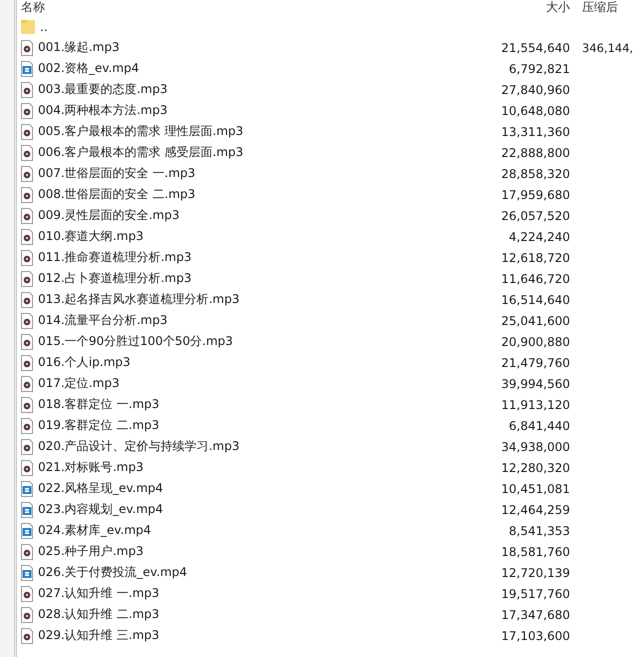 This screenshot has height=657, width=644. What do you see at coordinates (141, 152) in the screenshot?
I see `file-name: 006.客户最根本的需求 感受层面.mp3` at bounding box center [141, 152].